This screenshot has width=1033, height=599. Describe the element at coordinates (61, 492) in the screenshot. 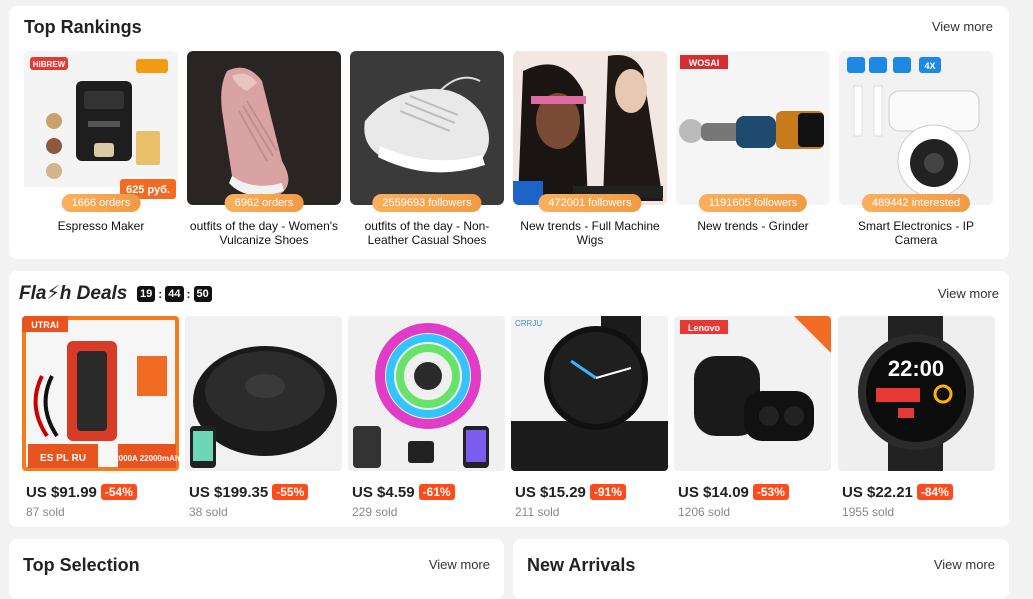

I see `price: US $91.99` at that location.